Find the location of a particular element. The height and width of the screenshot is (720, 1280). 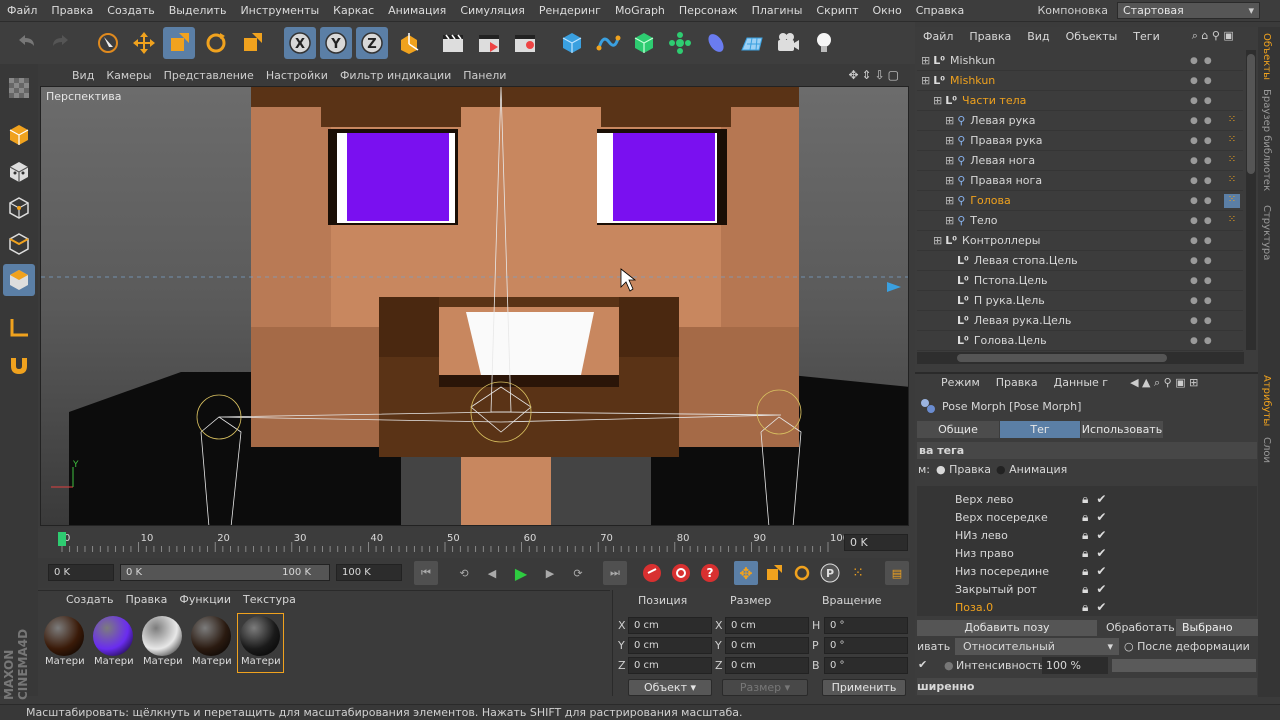

axis-mode-button is located at coordinates (19, 328).